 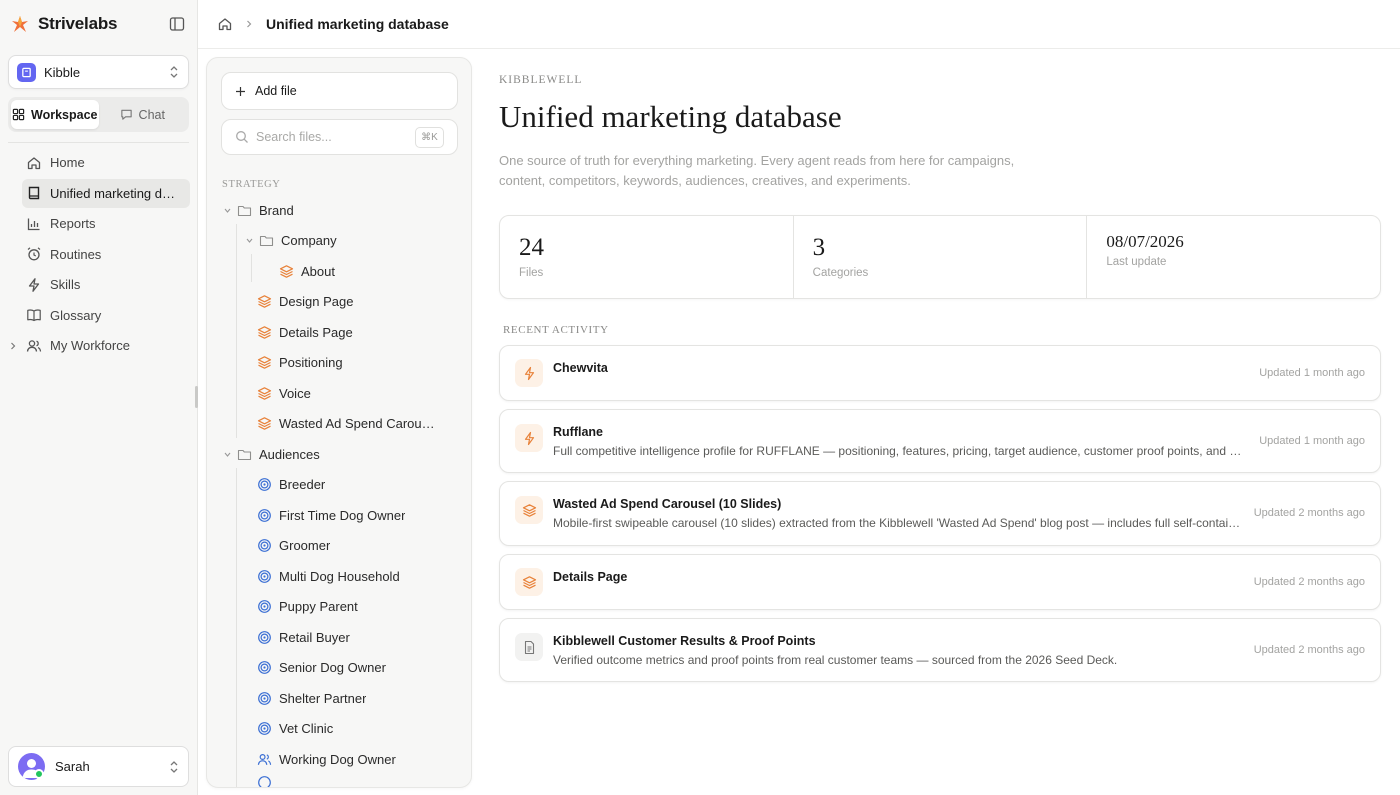 What do you see at coordinates (339, 576) in the screenshot?
I see `tree-item-label: Multi Dog Household` at bounding box center [339, 576].